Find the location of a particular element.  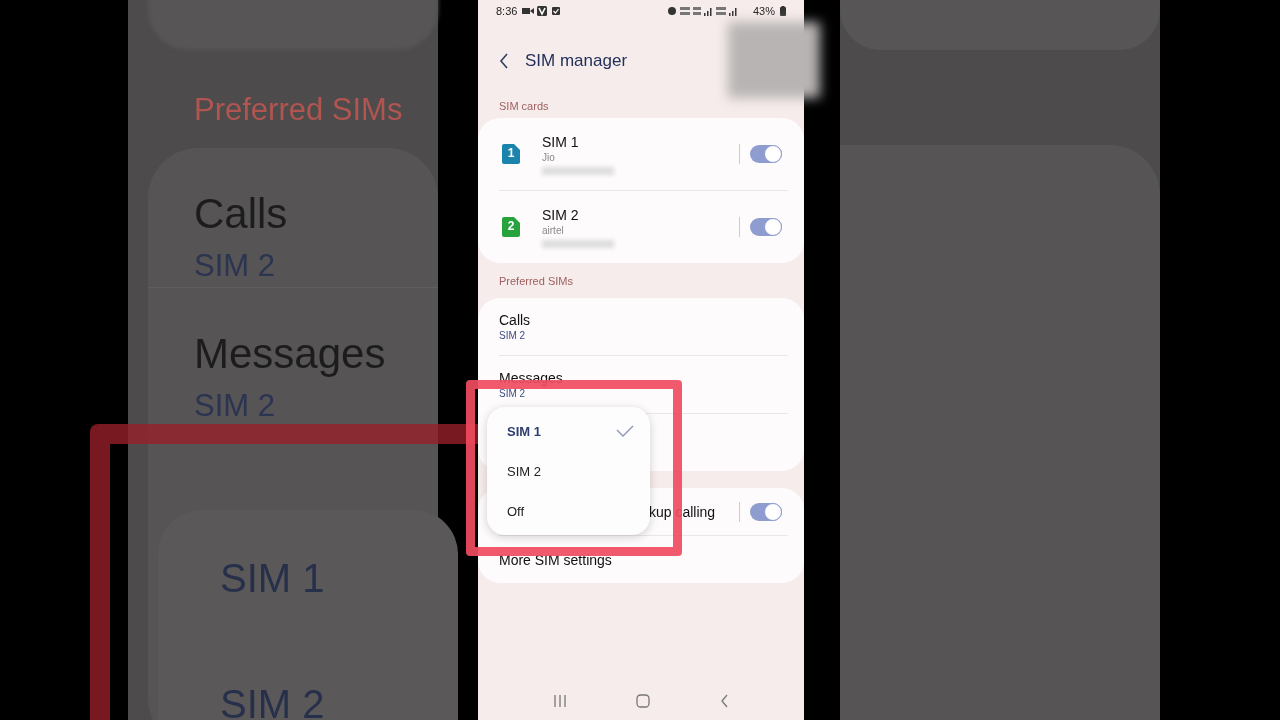

sim-name: SIM 1 is located at coordinates (561, 141).